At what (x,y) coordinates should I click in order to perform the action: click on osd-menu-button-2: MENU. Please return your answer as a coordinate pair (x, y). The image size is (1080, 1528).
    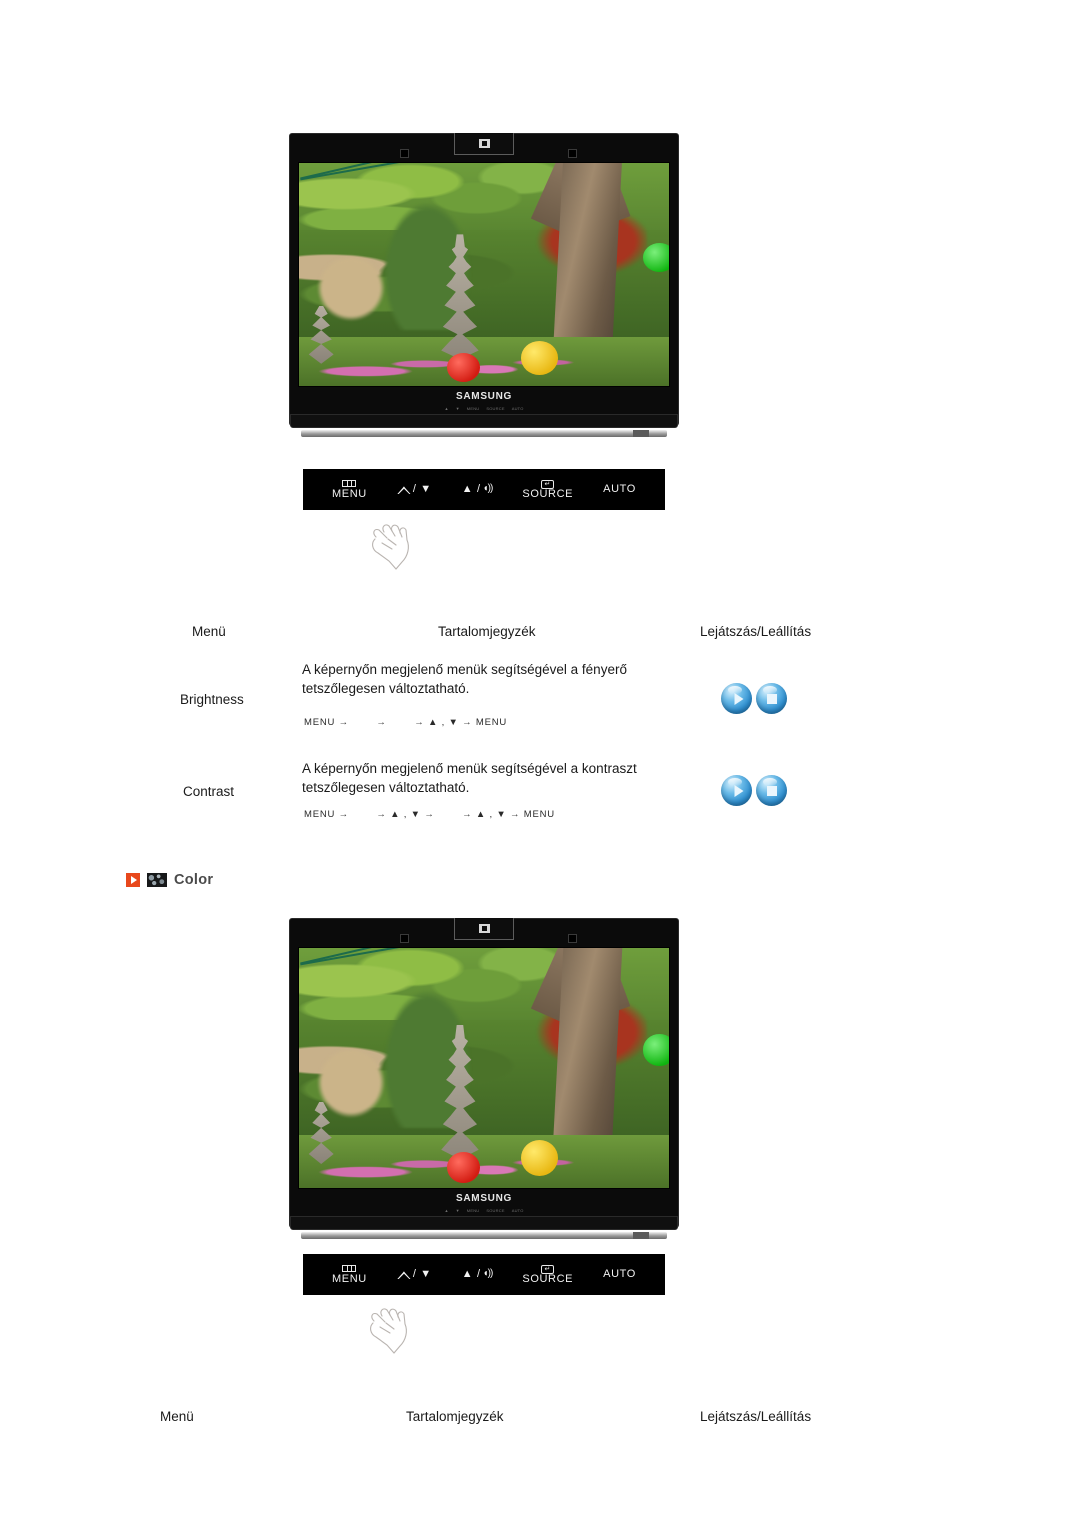
    Looking at the image, I should click on (349, 1275).